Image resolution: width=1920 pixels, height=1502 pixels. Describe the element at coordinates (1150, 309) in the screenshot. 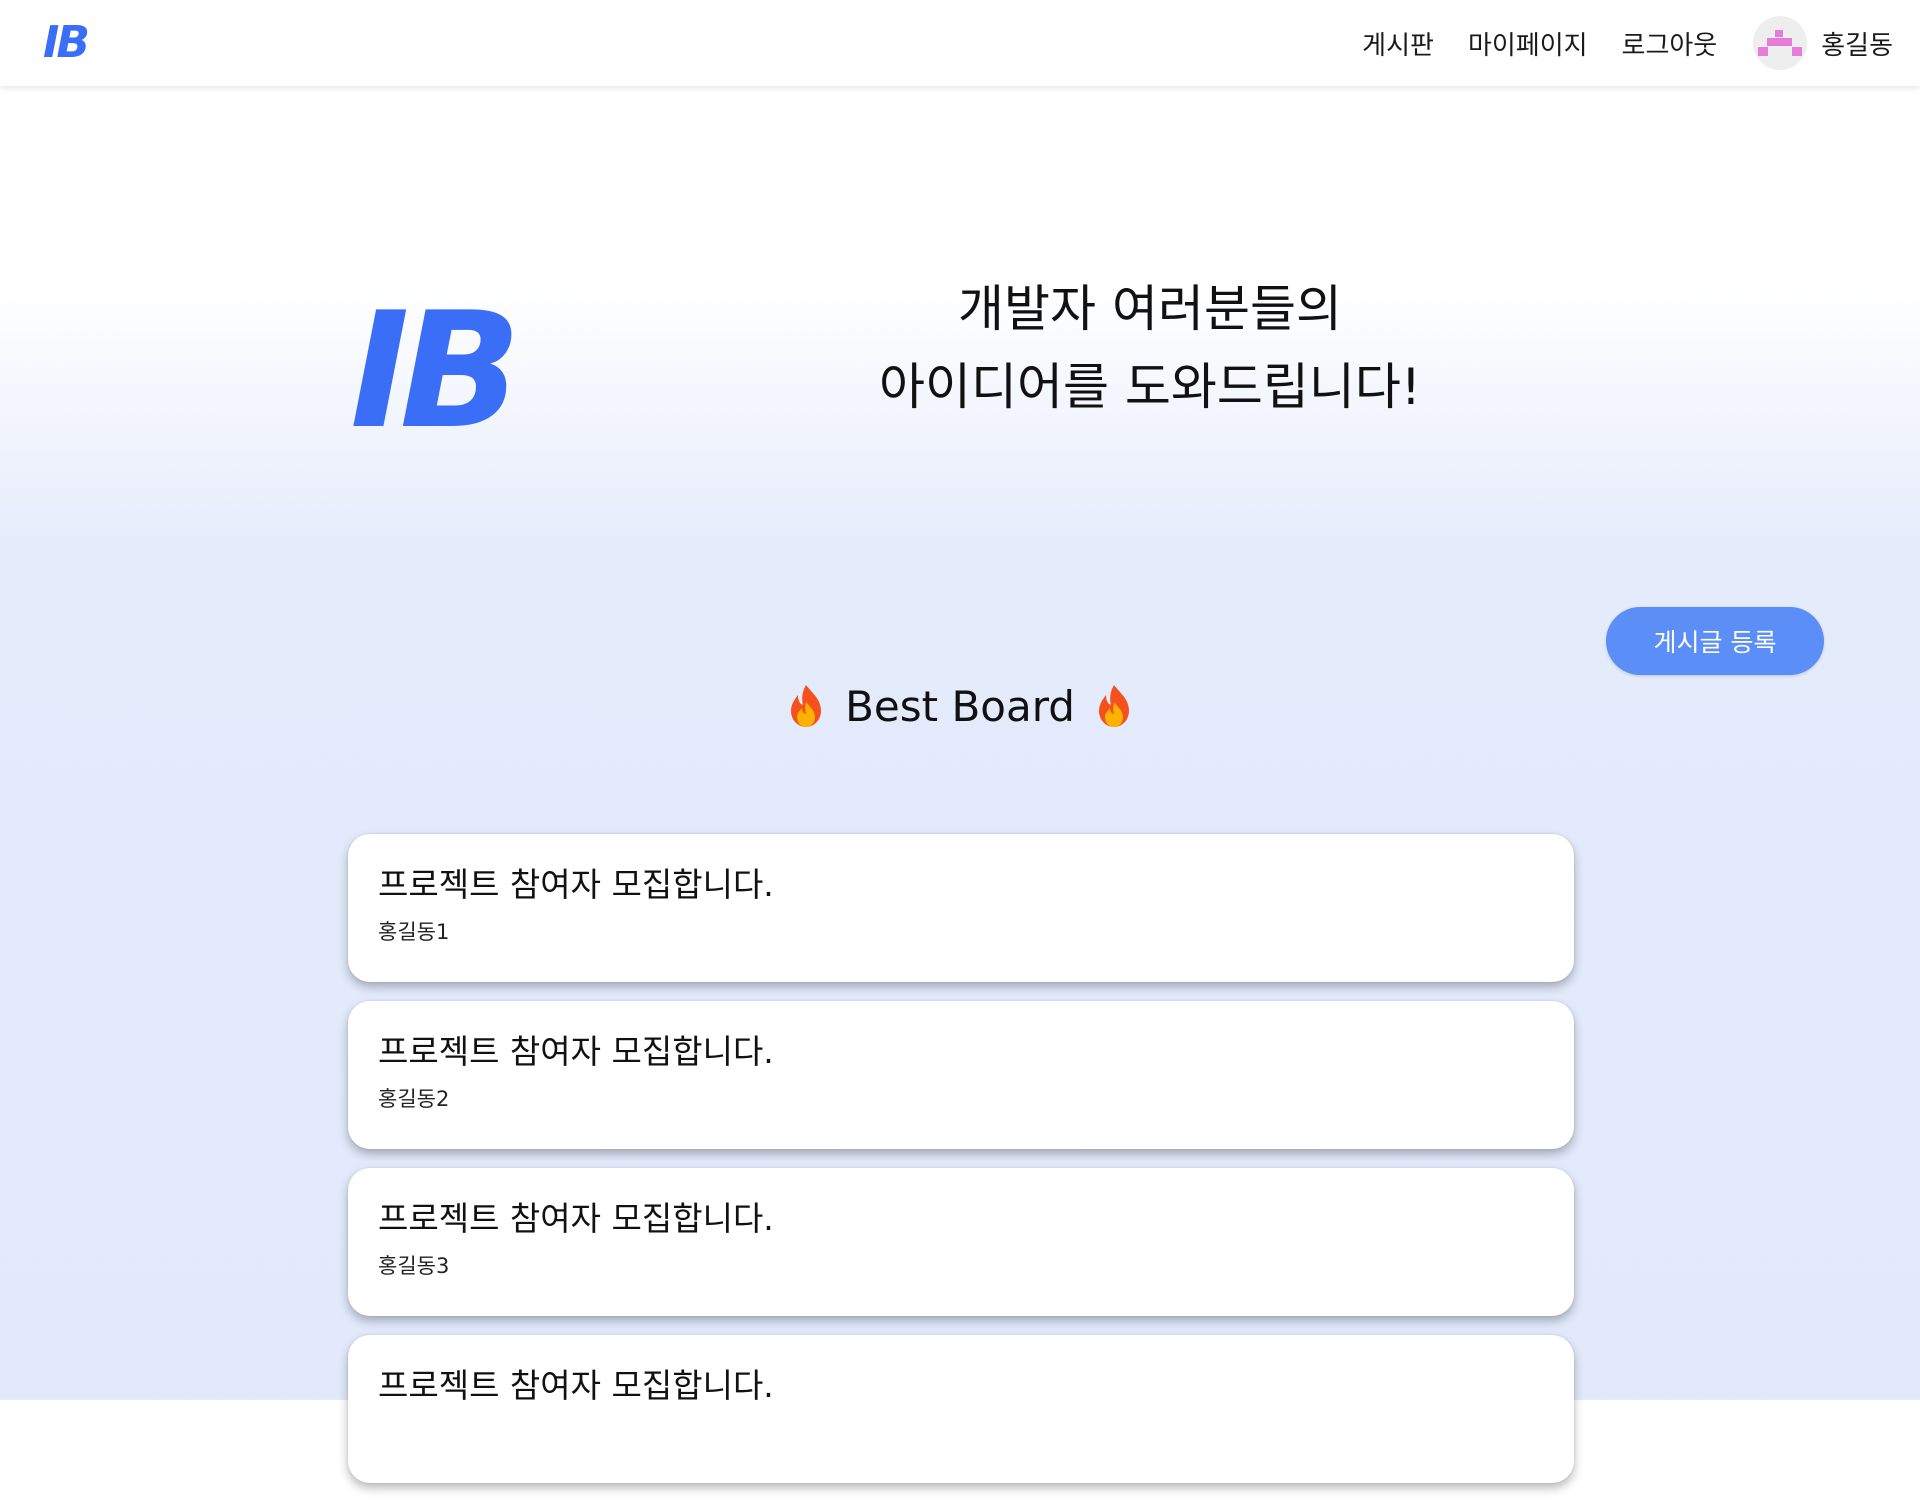

I see `hero-tagline-line-1: 개발자 여러분들의` at that location.